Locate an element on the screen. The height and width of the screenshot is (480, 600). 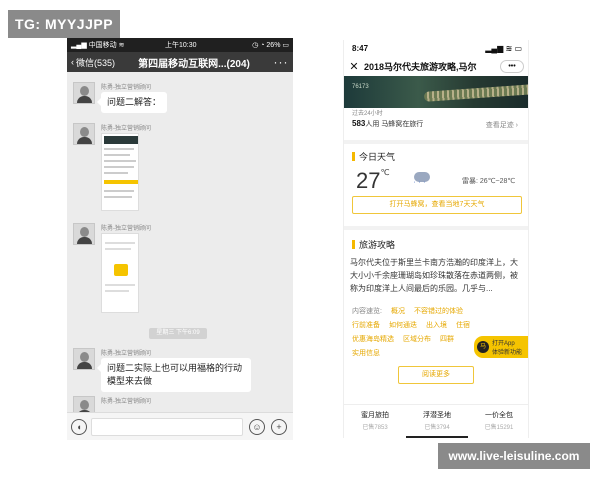
island-image is located at coordinates (475, 93).